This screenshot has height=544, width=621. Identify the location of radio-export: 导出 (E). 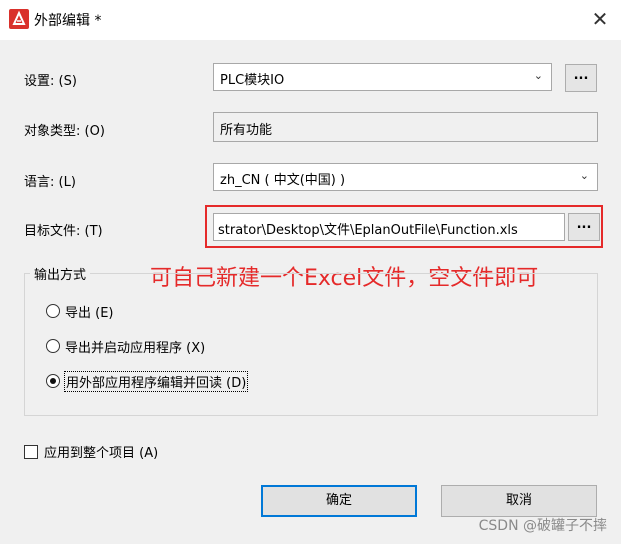
(80, 311).